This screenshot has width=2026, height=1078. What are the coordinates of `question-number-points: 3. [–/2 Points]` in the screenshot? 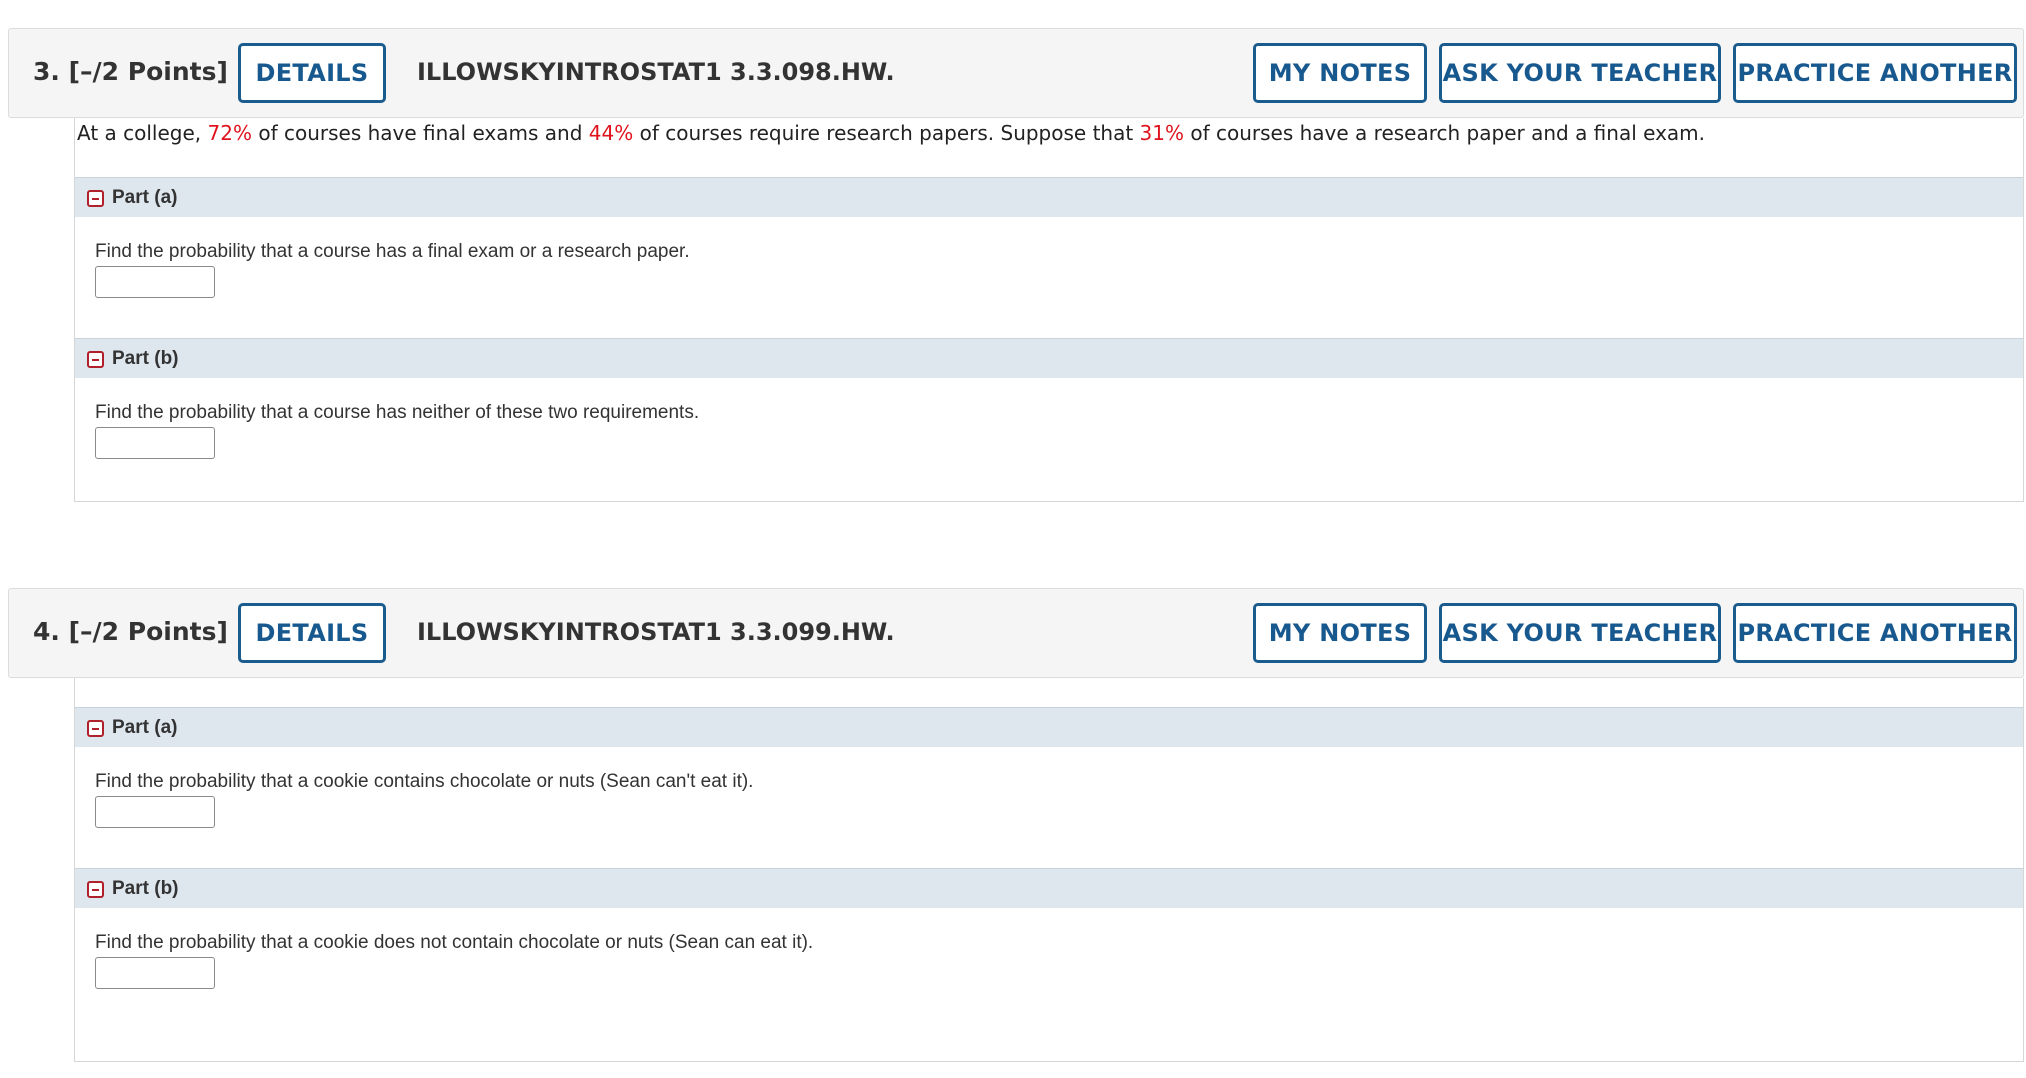 It's located at (130, 71).